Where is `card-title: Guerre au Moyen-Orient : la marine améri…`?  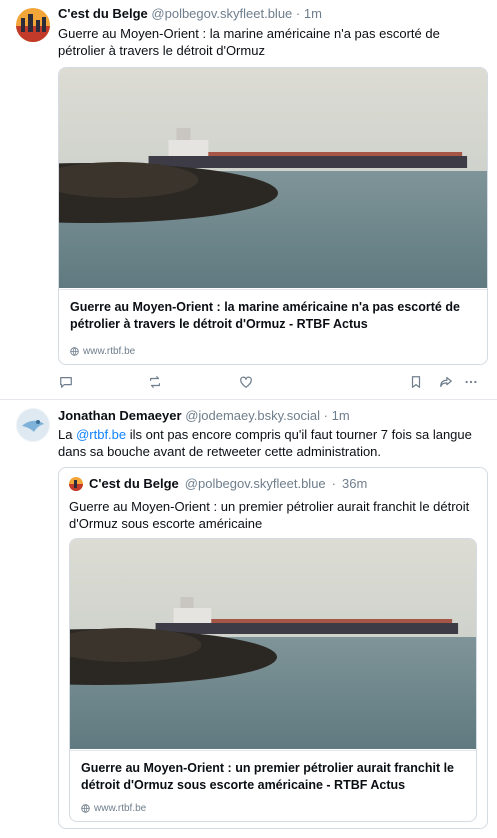
card-title: Guerre au Moyen-Orient : la marine améri… is located at coordinates (273, 316).